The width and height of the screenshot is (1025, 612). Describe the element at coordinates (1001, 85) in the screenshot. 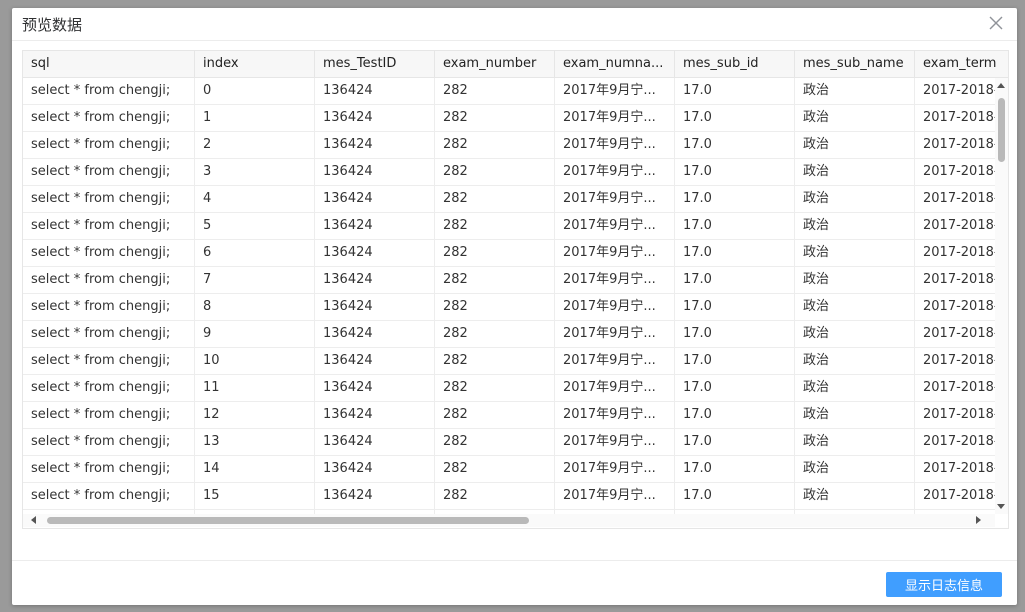

I see `scroll-up-arrow-icon` at that location.